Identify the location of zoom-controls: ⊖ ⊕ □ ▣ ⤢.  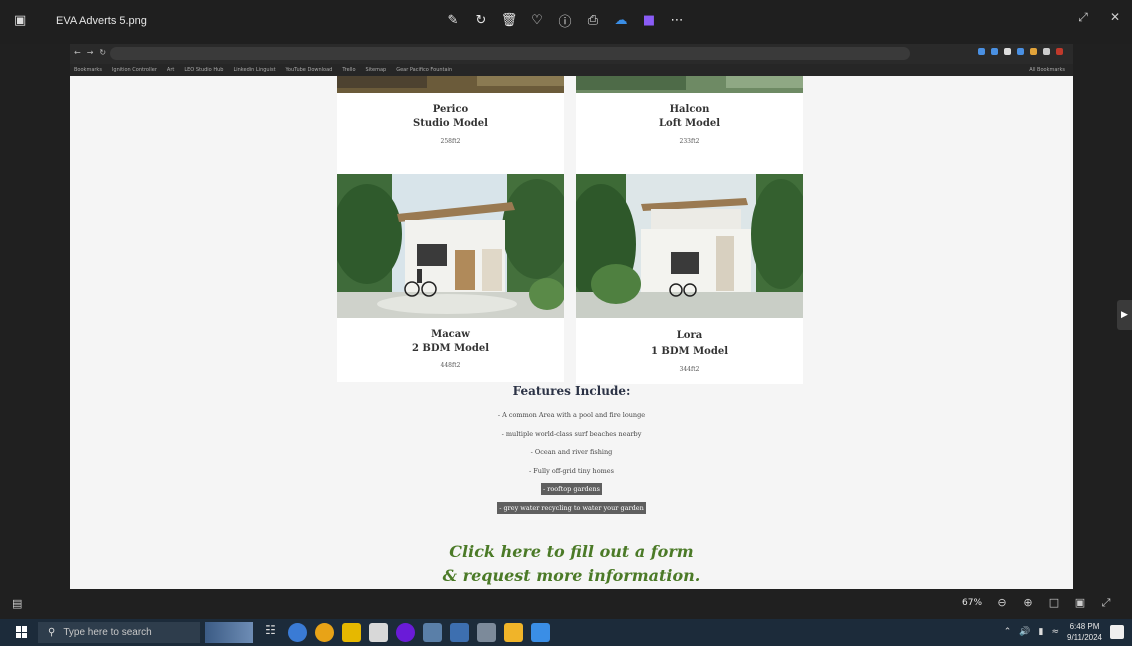
(1054, 603).